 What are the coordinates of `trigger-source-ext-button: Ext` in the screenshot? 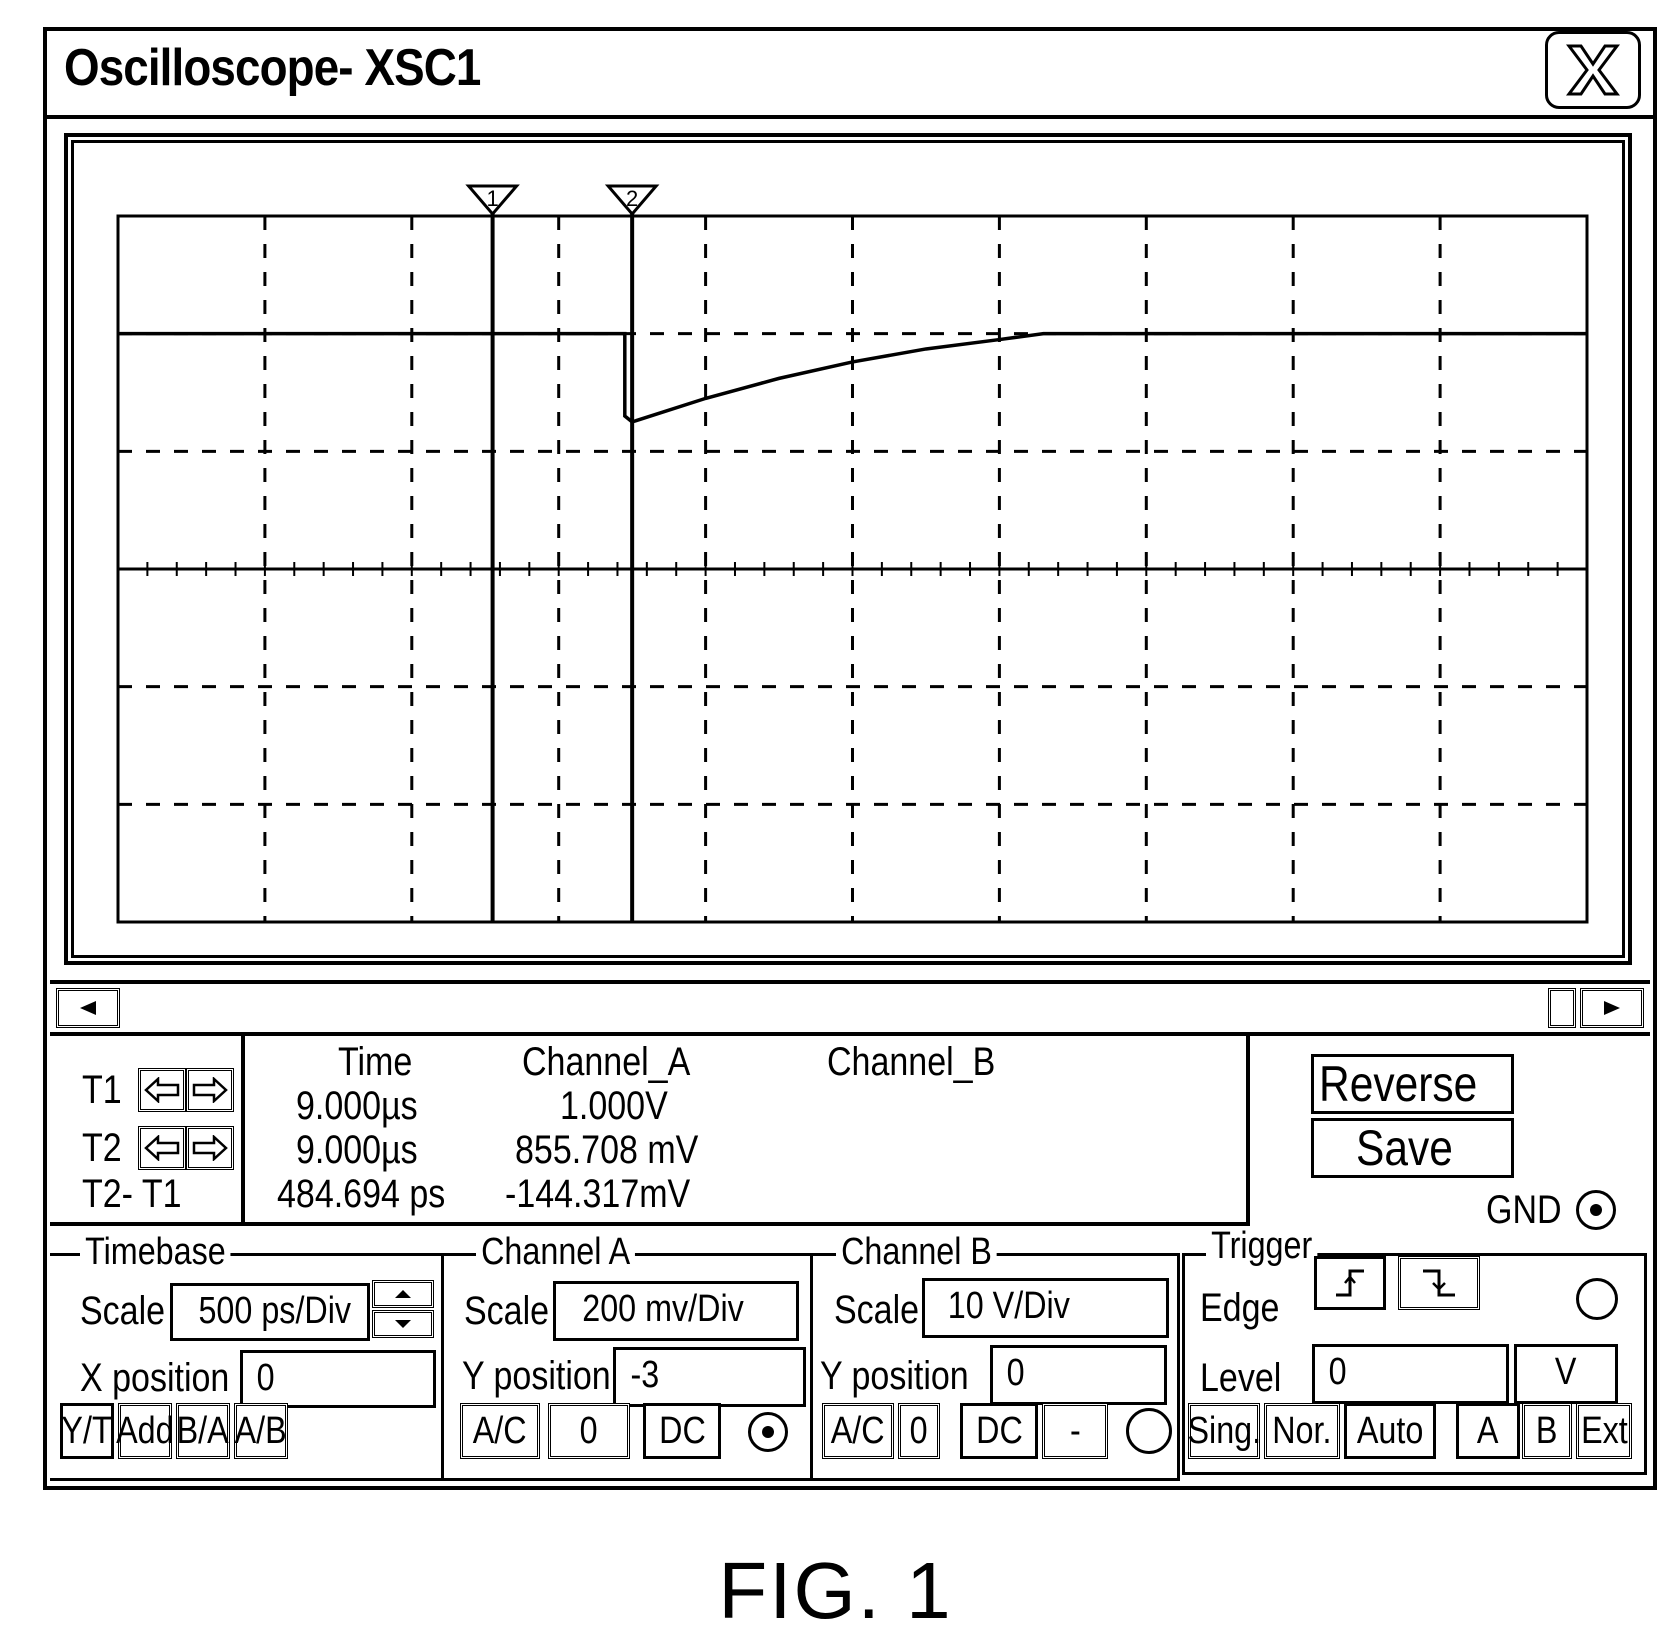 It's located at (1604, 1431).